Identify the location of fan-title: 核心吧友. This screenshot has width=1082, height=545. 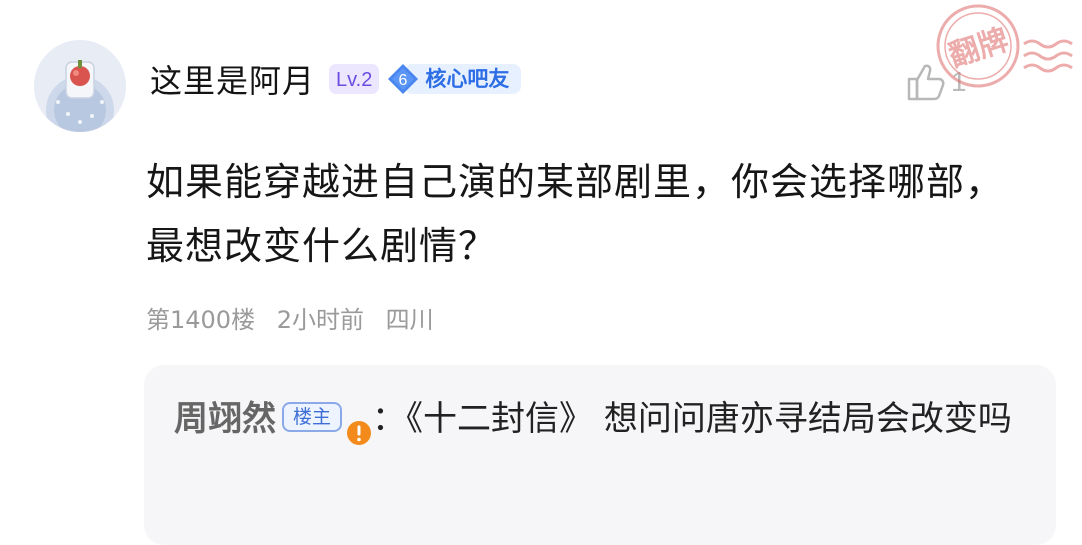
(464, 79).